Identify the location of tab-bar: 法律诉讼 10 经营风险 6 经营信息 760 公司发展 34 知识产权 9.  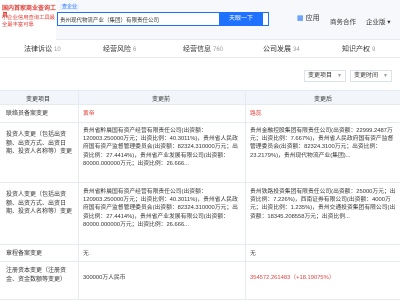
(200, 49).